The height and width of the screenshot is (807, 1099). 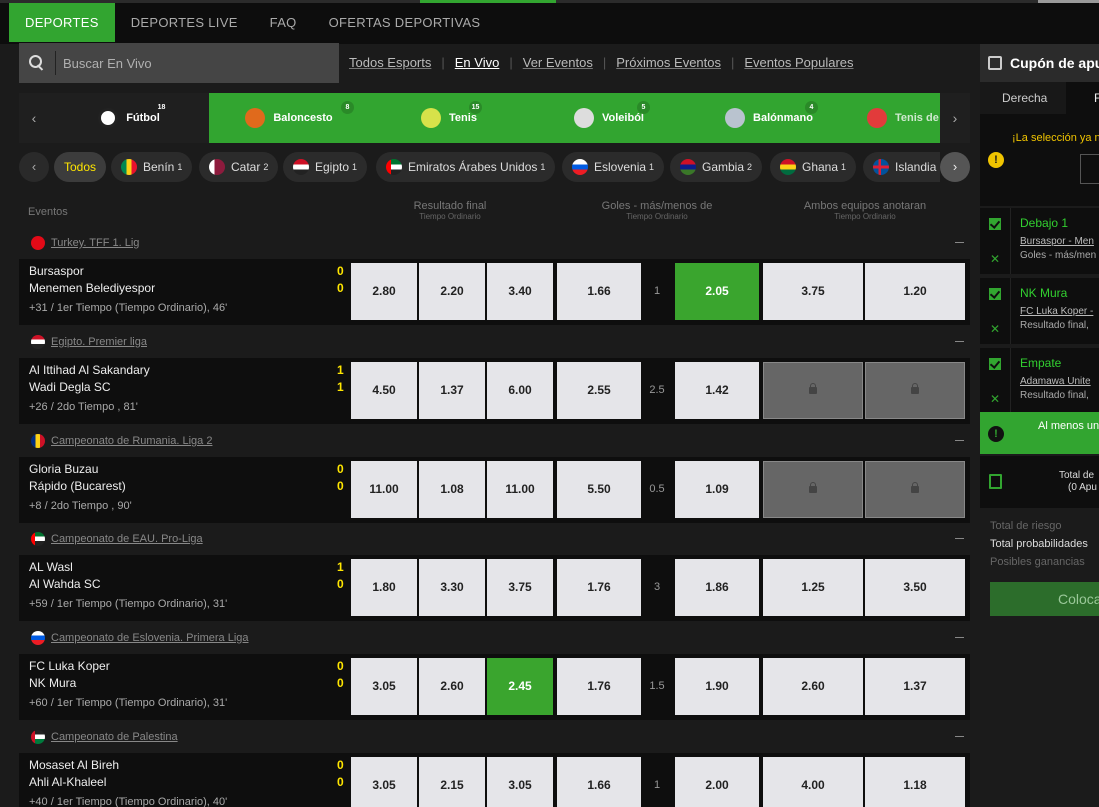 I want to click on home-team: Bursaspor, so click(x=56, y=271).